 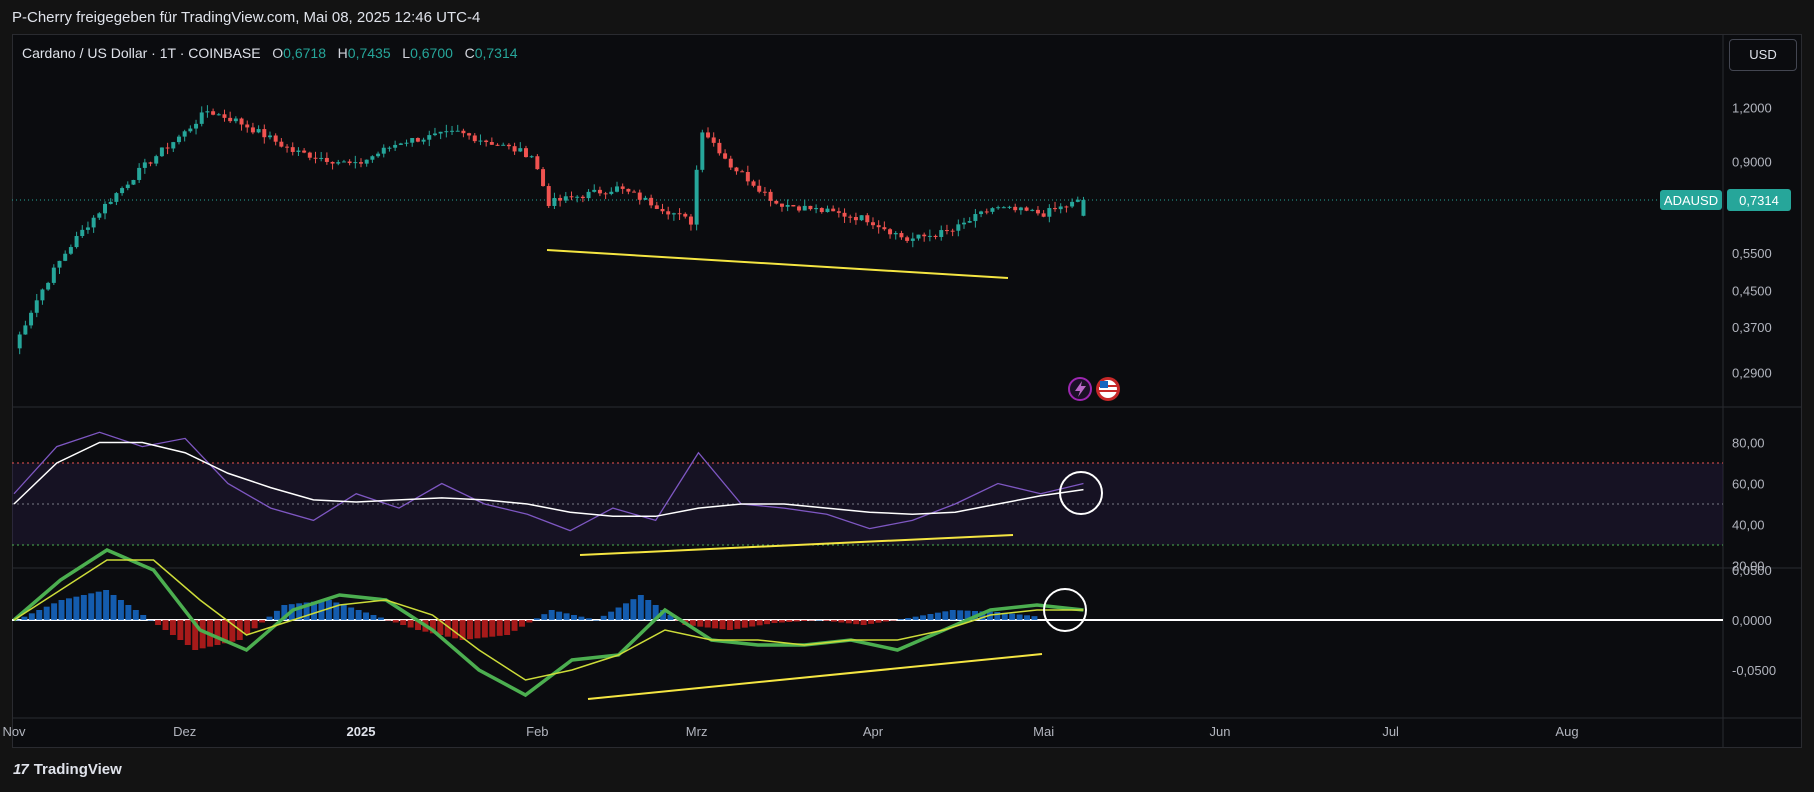 What do you see at coordinates (1108, 389) in the screenshot?
I see `us-flag-icon` at bounding box center [1108, 389].